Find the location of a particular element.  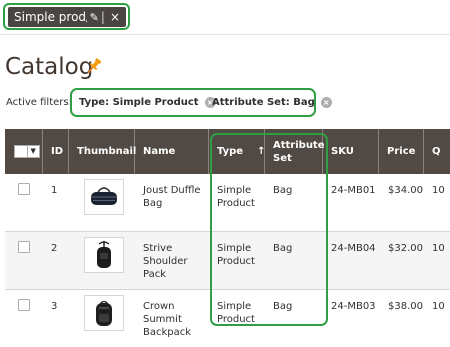

column-header-price: Price is located at coordinates (401, 151).